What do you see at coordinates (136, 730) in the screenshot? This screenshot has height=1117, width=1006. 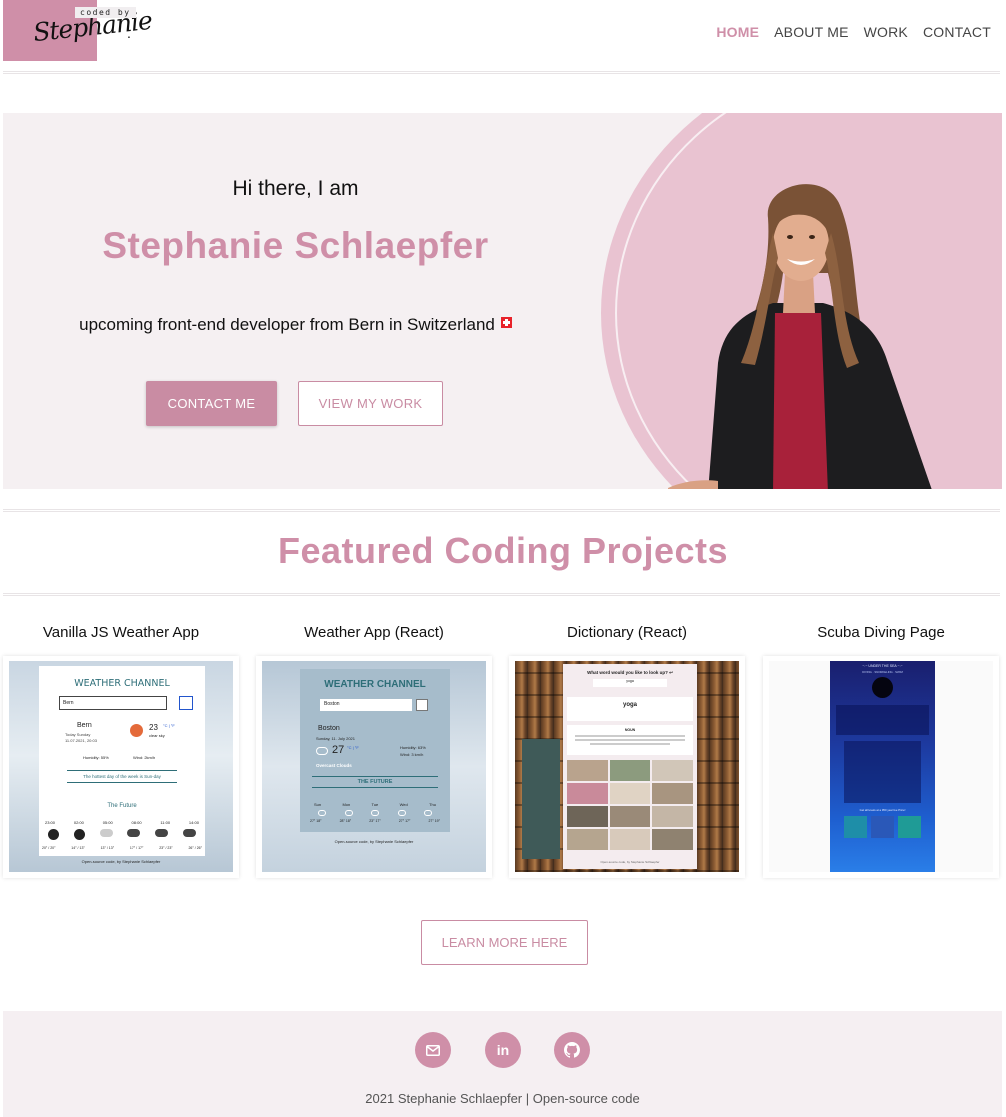 I see `sun-icon` at bounding box center [136, 730].